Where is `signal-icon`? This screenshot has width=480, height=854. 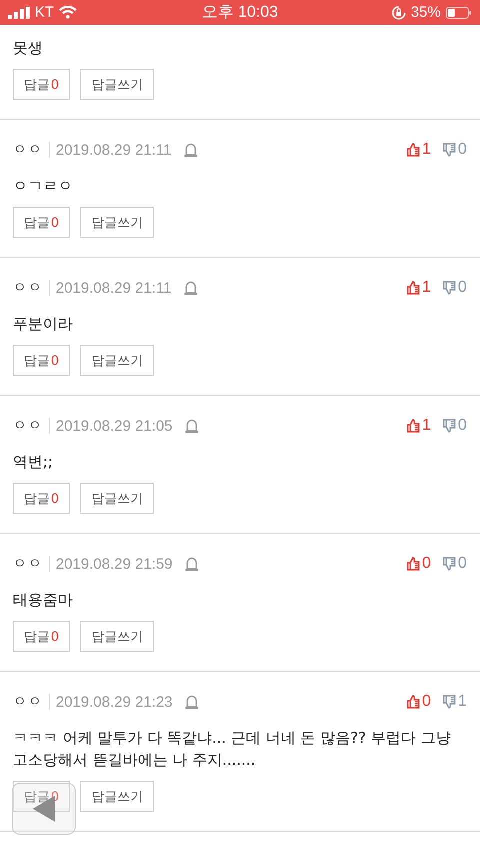 signal-icon is located at coordinates (19, 12).